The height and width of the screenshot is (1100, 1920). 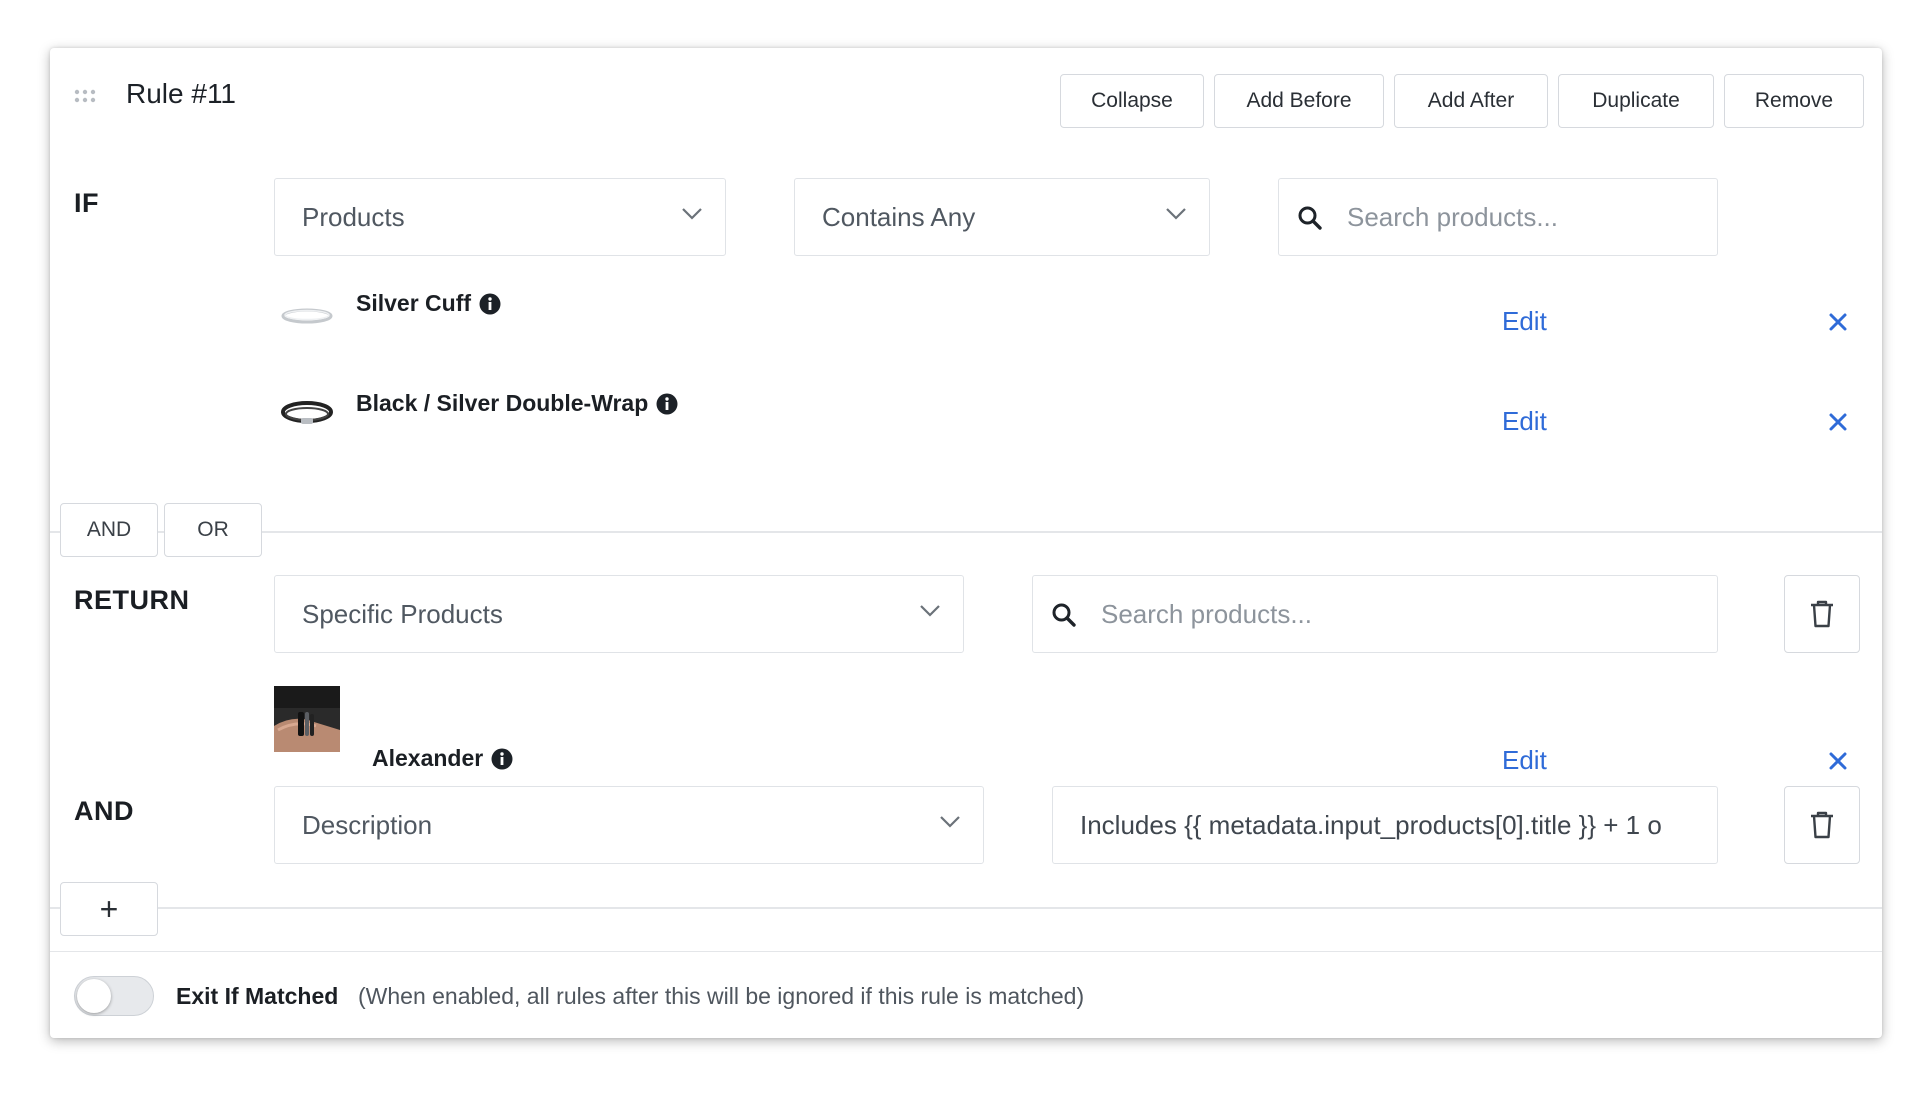 I want to click on delete-and-button, so click(x=1822, y=825).